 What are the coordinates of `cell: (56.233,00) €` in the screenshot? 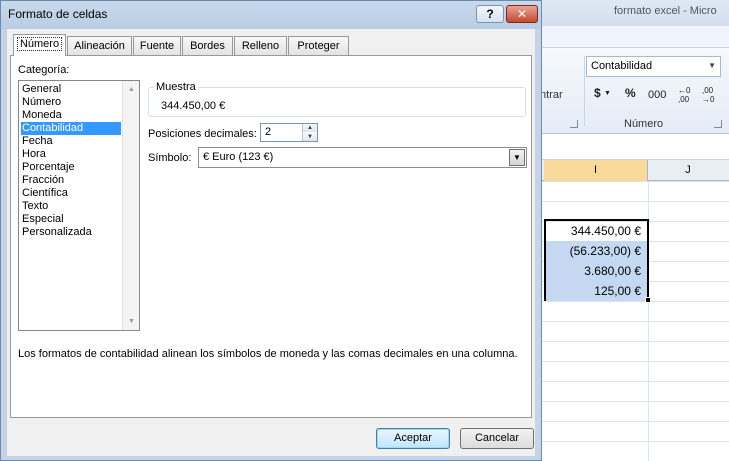 It's located at (596, 251).